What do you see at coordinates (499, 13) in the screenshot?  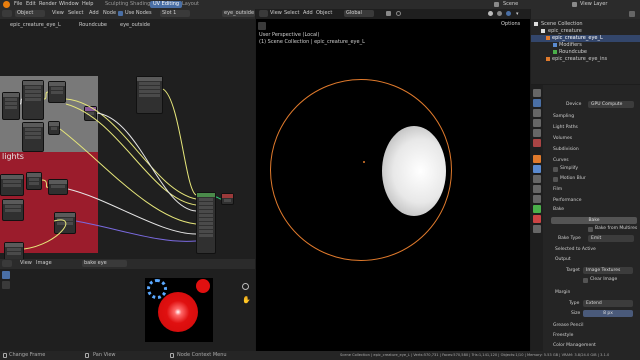 I see `shading-material-icon` at bounding box center [499, 13].